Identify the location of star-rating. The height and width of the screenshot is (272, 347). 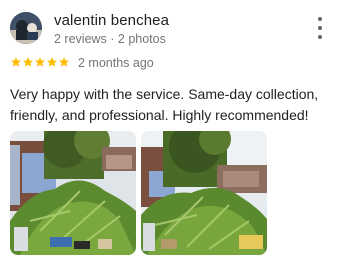
(40, 62).